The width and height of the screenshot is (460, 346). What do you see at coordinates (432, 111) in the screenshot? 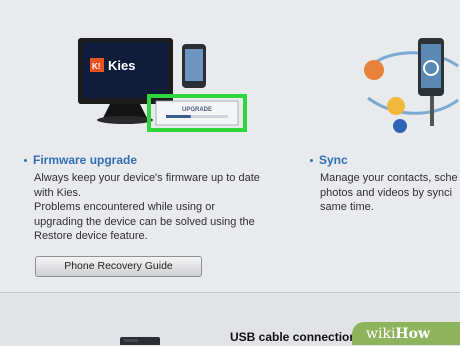
I see `sync-cable` at bounding box center [432, 111].